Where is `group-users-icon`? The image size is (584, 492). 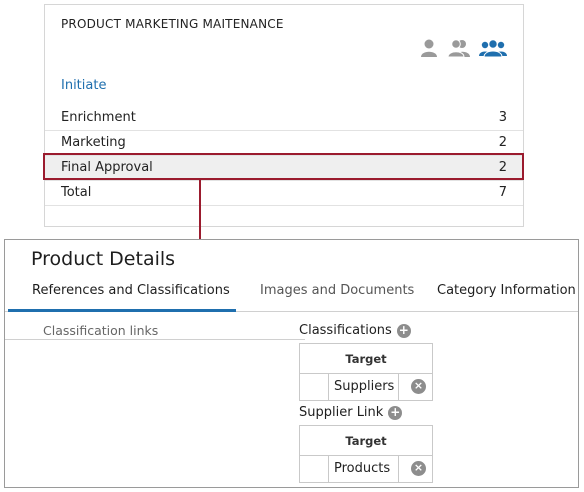 group-users-icon is located at coordinates (493, 48).